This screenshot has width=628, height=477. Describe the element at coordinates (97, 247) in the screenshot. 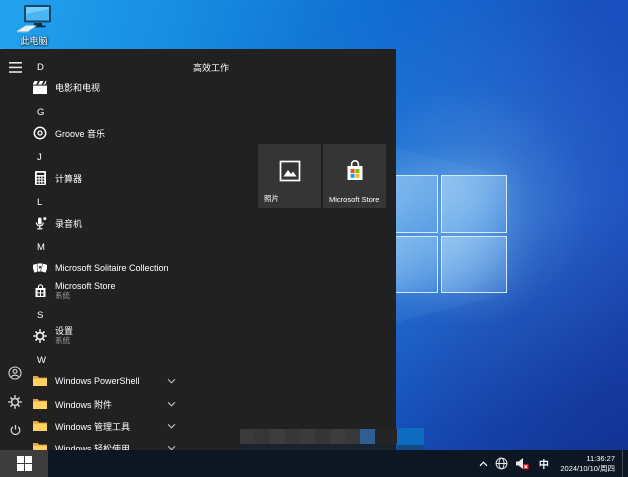

I see `section-header-m: M` at that location.